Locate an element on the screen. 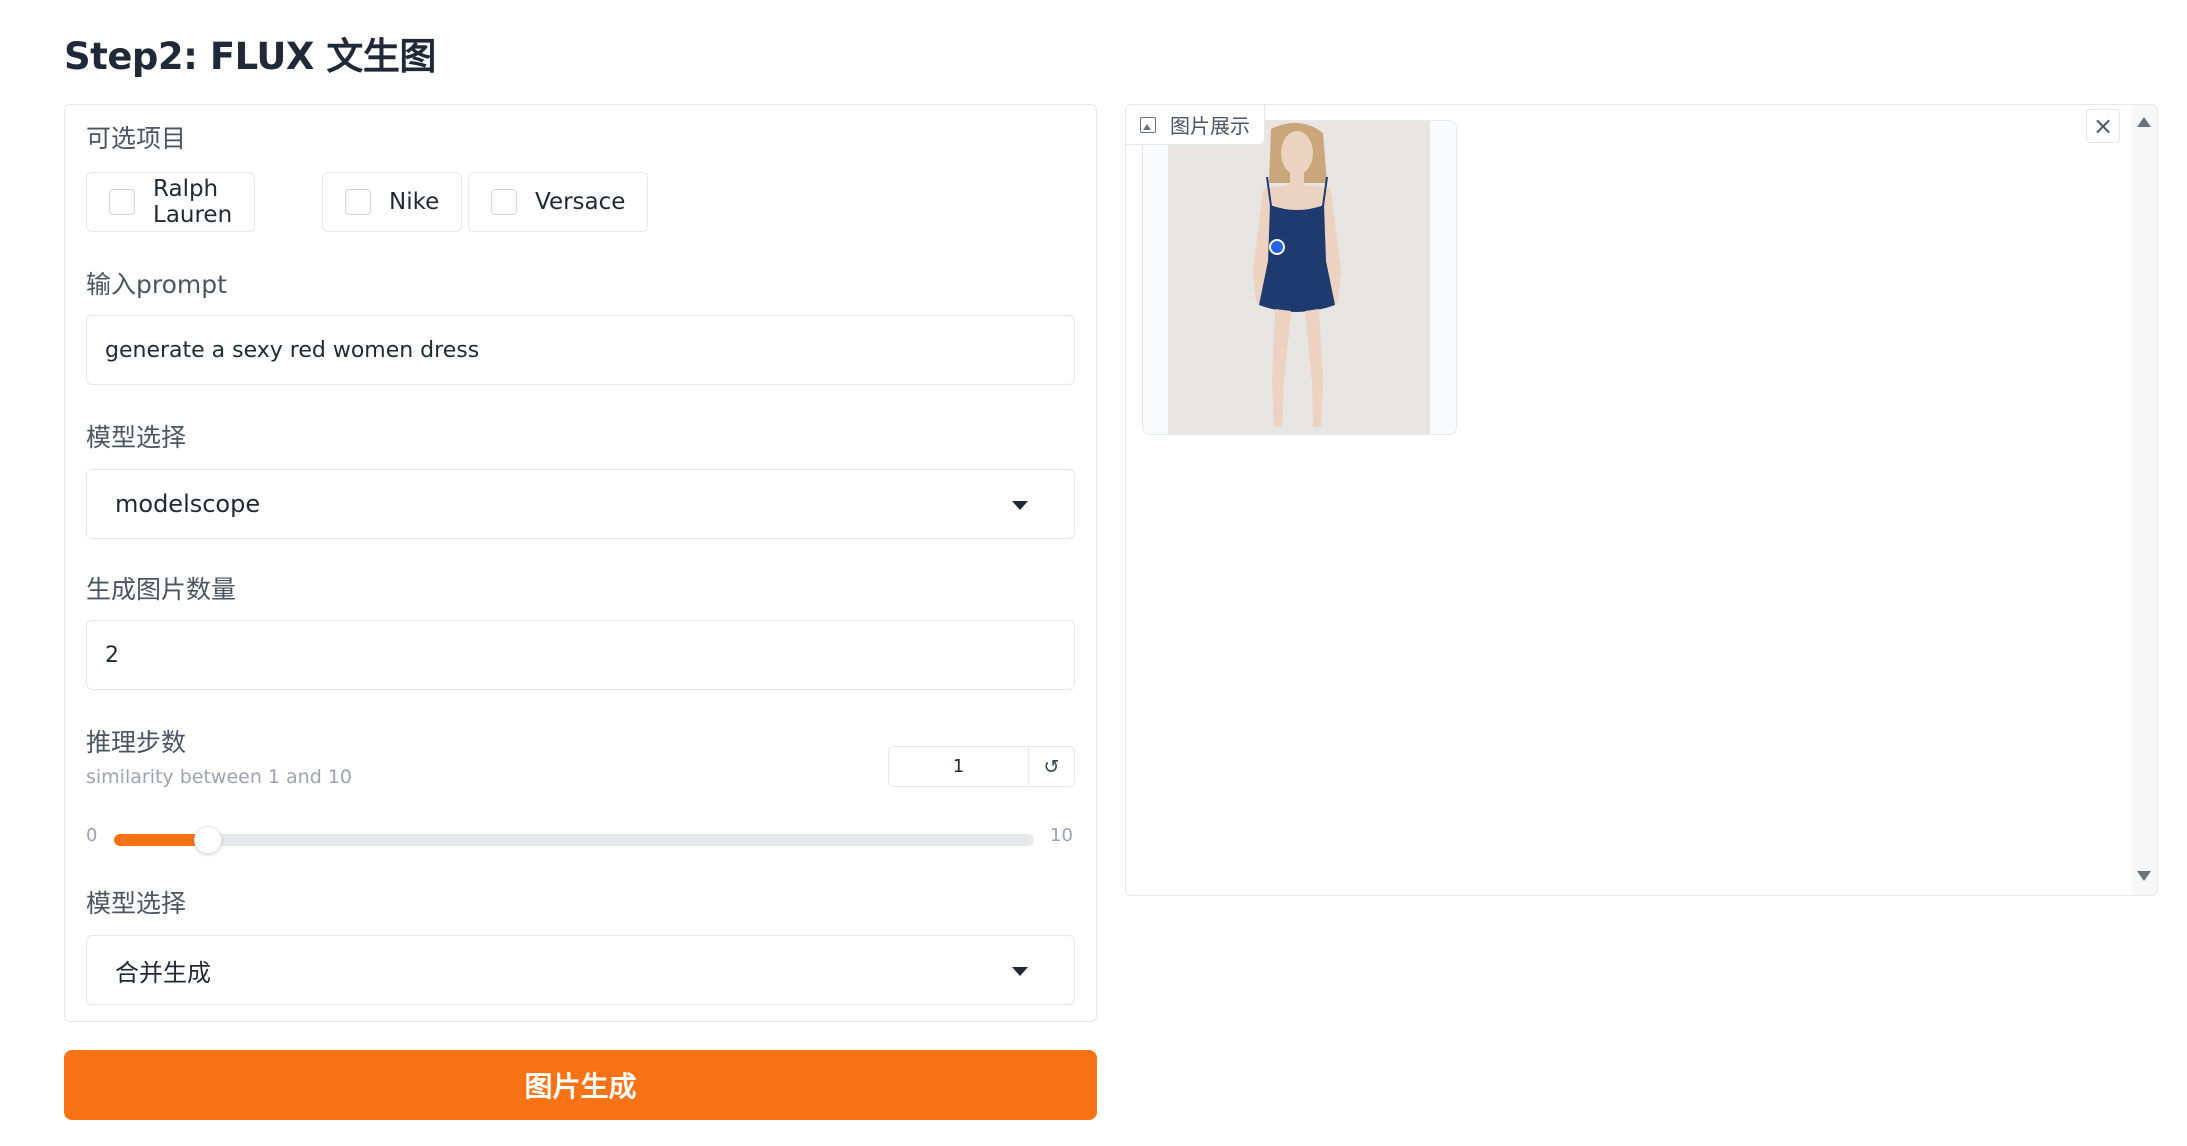 The height and width of the screenshot is (1146, 2187). reset-icon: ↺ is located at coordinates (1051, 766).